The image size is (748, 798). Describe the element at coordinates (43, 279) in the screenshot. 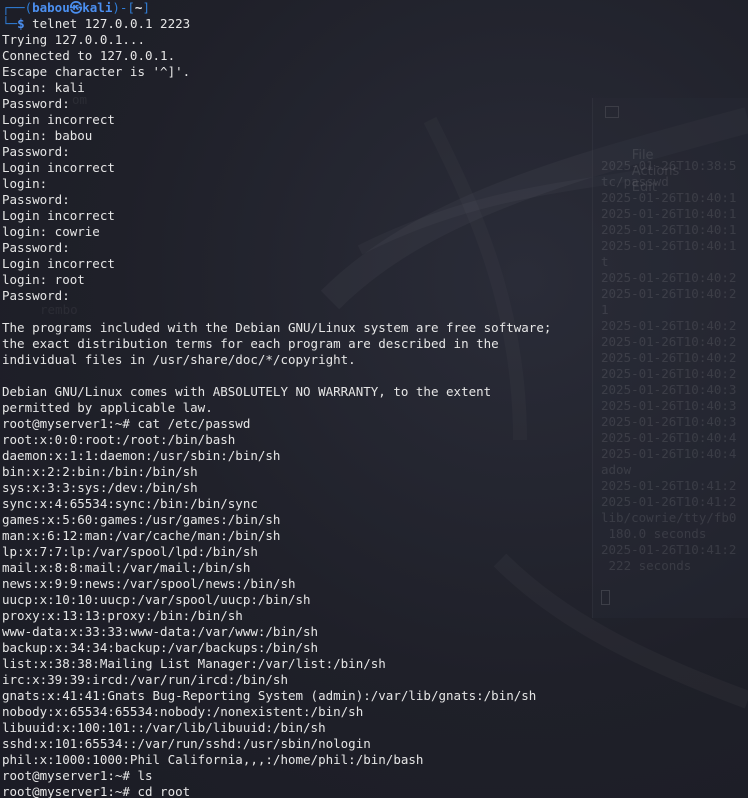

I see `output-line: login: root` at that location.